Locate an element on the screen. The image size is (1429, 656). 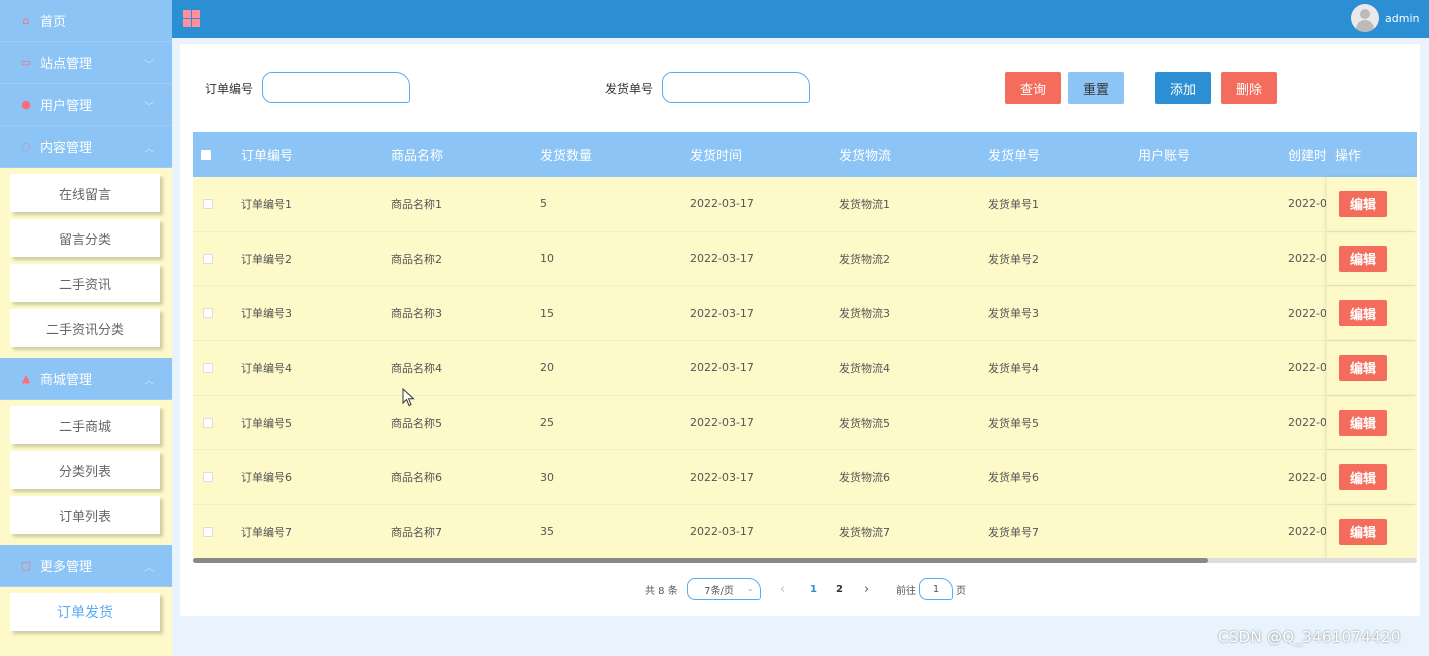
reset-button: 重置 is located at coordinates (1096, 88).